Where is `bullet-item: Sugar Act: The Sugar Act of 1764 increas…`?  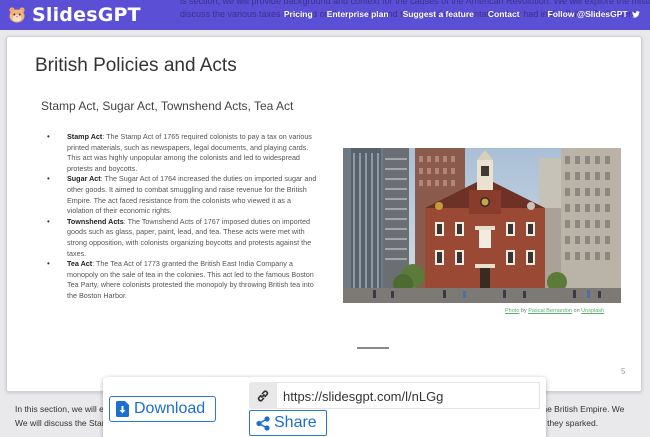
bullet-item: Sugar Act: The Sugar Act of 1764 increas… is located at coordinates (182, 195).